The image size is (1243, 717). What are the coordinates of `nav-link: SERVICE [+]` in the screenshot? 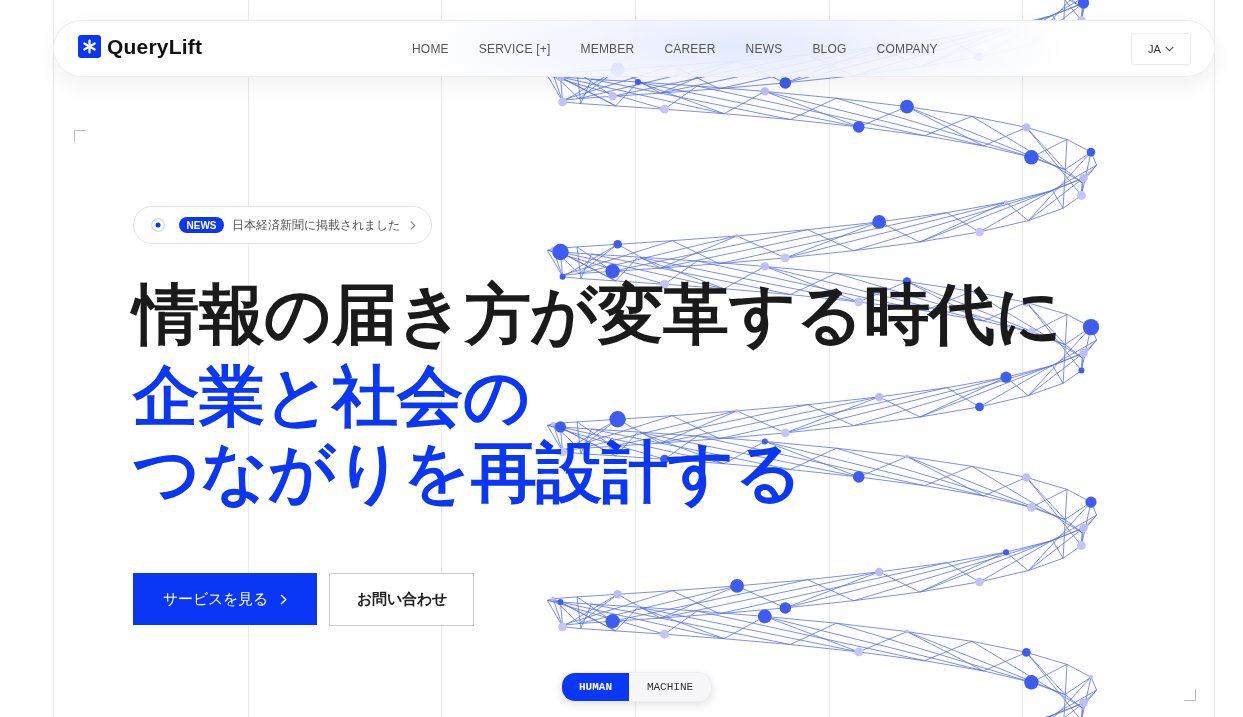 It's located at (514, 48).